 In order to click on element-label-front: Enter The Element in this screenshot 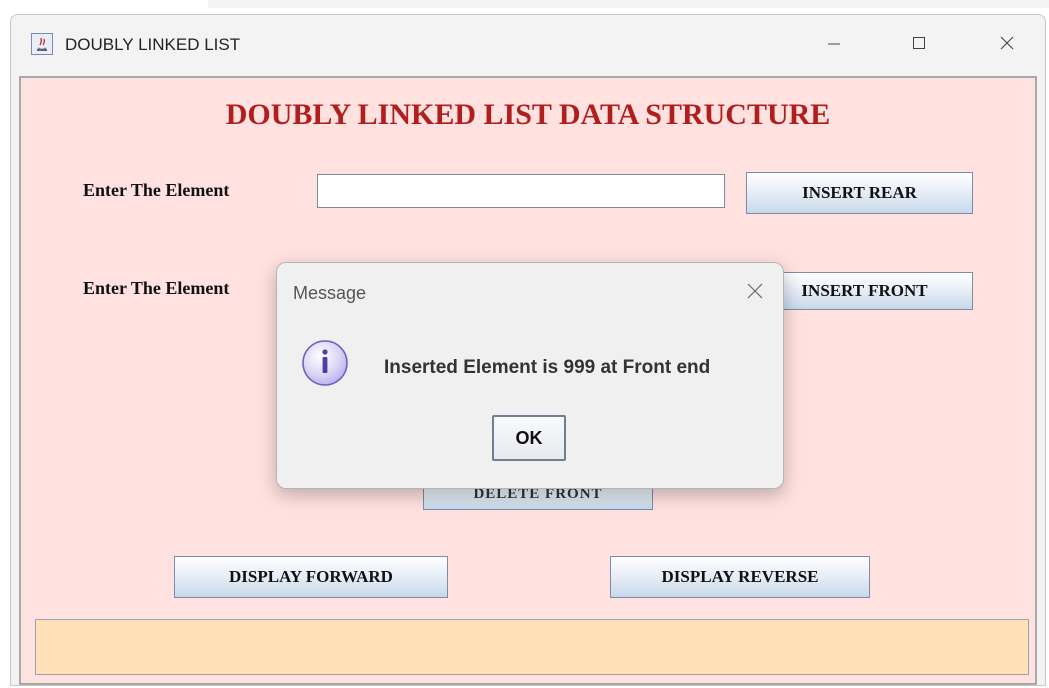, I will do `click(156, 288)`.